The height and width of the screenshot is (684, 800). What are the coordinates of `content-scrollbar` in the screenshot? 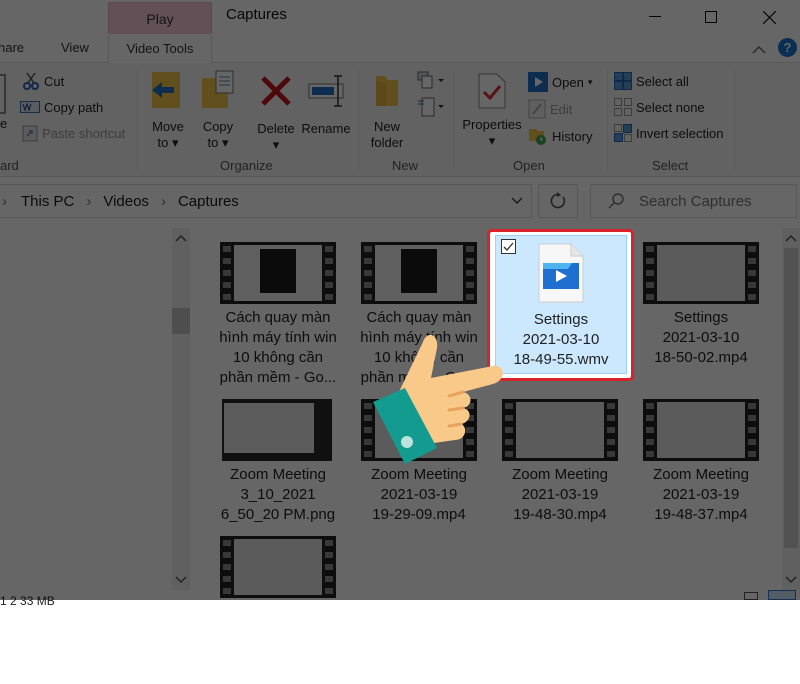 It's located at (791, 409).